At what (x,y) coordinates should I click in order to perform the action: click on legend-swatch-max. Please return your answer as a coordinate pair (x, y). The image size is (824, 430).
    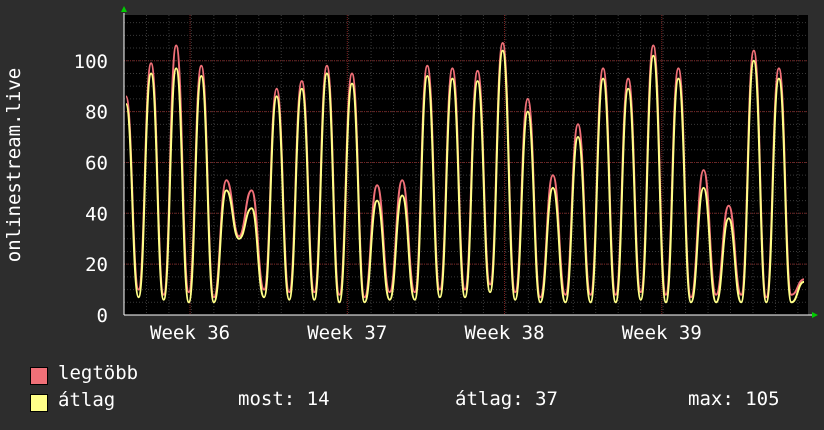
    Looking at the image, I should click on (39, 376).